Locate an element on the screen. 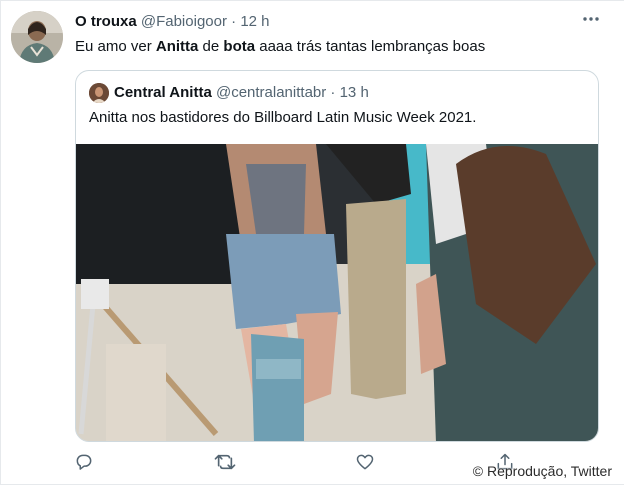 The image size is (624, 485). reply-icon is located at coordinates (84, 462).